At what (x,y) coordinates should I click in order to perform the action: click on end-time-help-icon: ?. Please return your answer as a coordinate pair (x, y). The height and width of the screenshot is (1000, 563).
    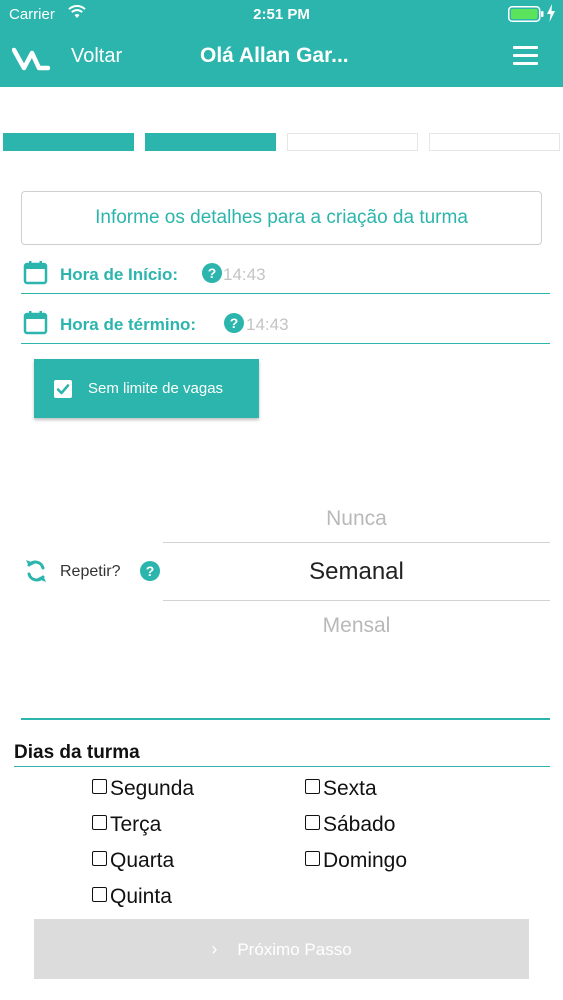
    Looking at the image, I should click on (234, 323).